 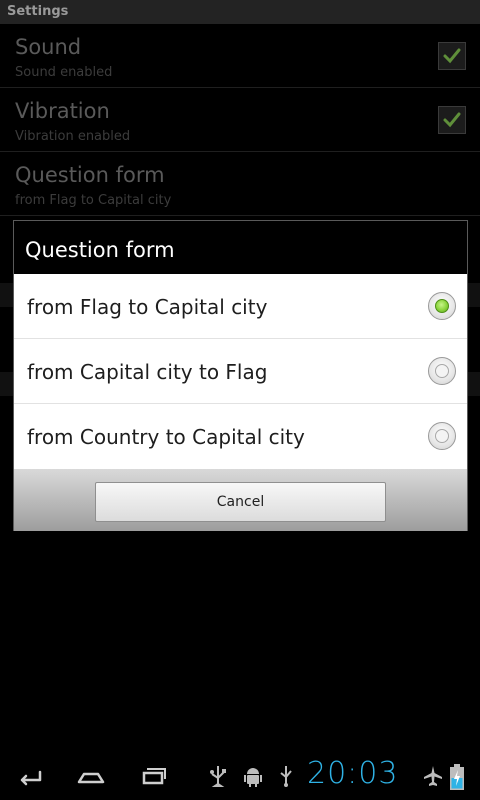 What do you see at coordinates (218, 776) in the screenshot?
I see `usb-debug-icon` at bounding box center [218, 776].